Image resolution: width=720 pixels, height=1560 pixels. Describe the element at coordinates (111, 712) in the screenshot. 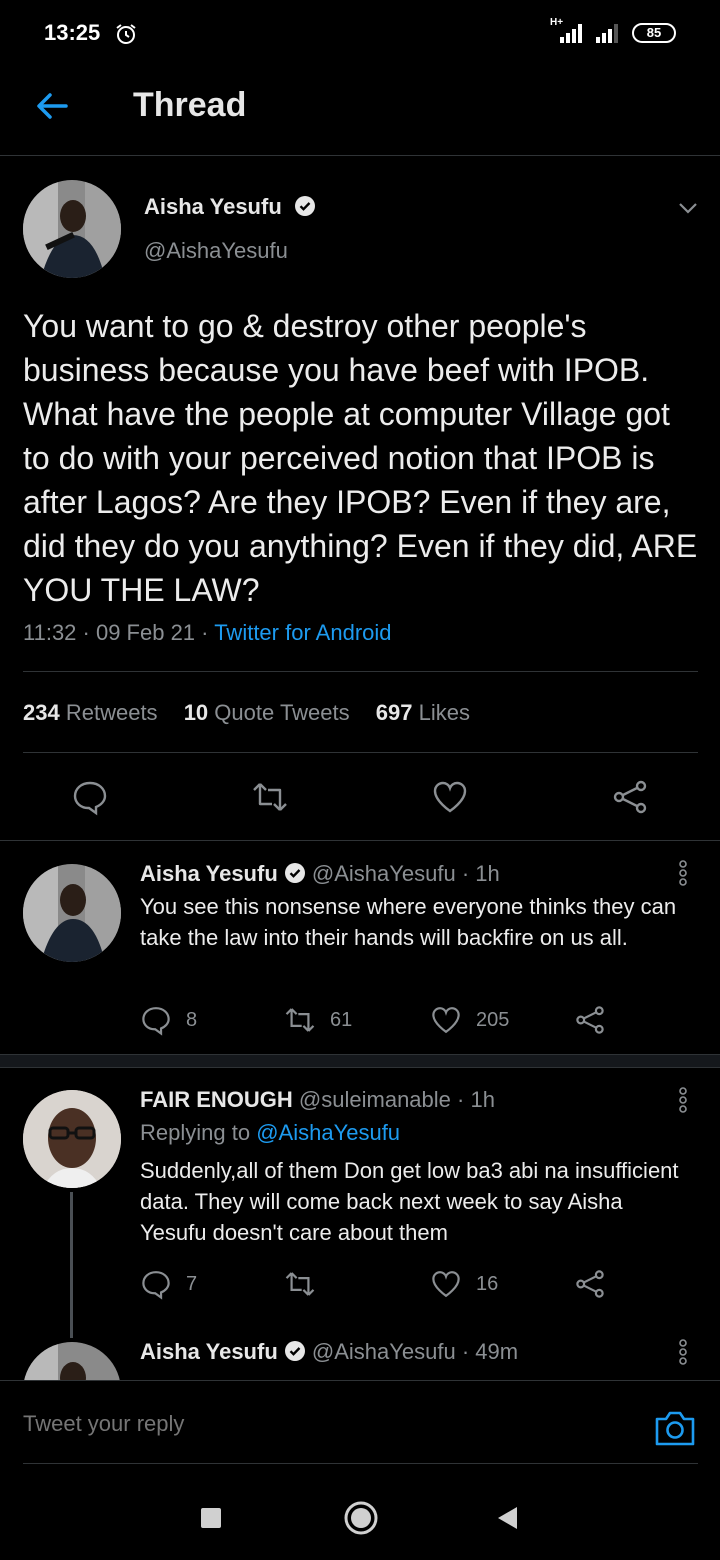

I see `retweets-label: Retweets` at that location.